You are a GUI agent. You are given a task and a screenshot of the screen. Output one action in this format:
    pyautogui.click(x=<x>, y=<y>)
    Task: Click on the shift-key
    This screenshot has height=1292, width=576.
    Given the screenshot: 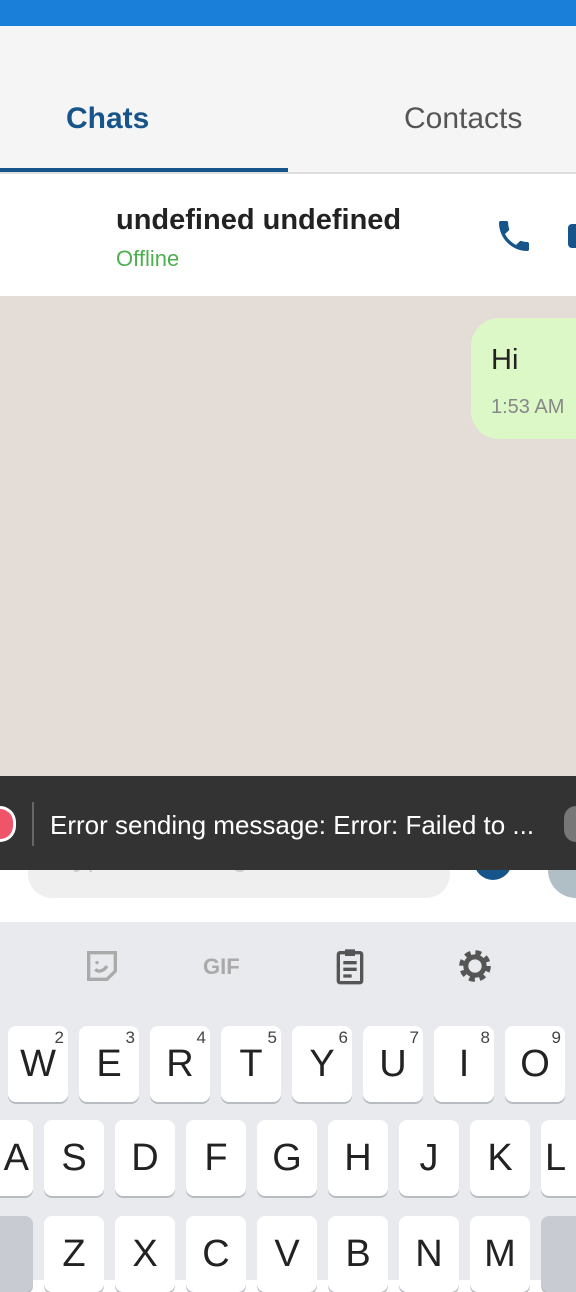 What is the action you would take?
    pyautogui.click(x=16, y=1254)
    